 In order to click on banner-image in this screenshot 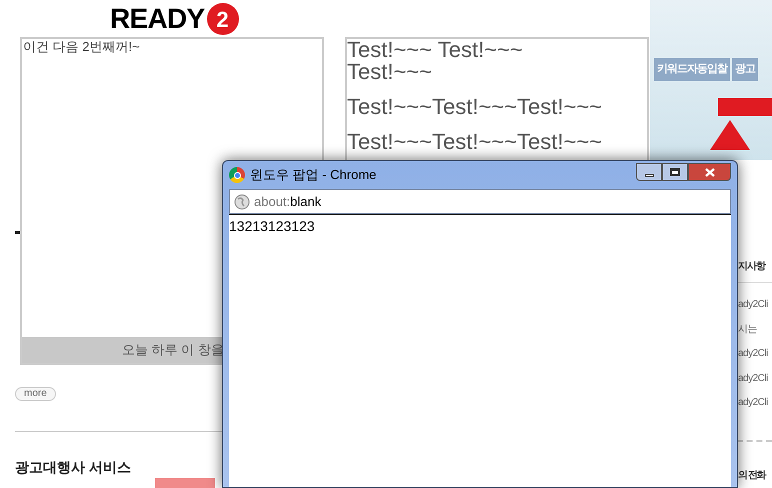, I will do `click(185, 483)`.